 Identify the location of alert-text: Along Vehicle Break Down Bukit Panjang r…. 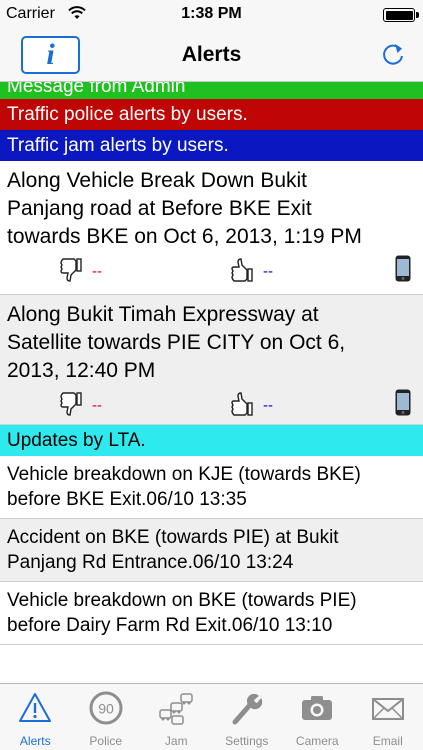
(184, 208).